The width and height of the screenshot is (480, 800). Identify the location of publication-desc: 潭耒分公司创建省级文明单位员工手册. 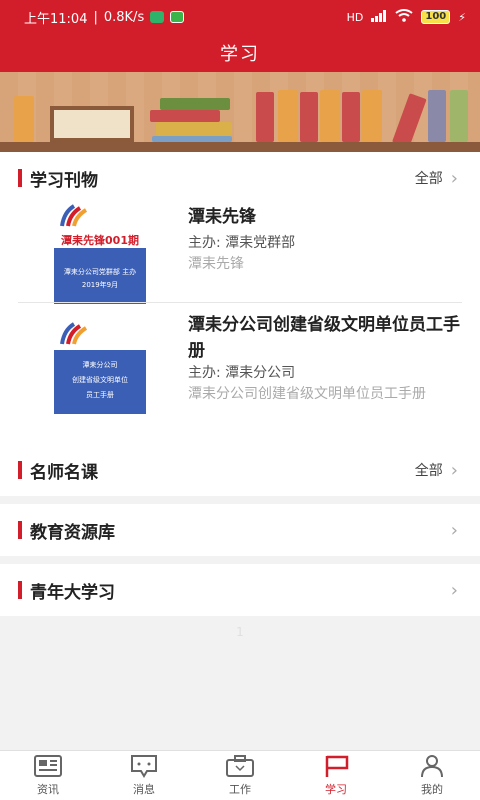
(307, 394).